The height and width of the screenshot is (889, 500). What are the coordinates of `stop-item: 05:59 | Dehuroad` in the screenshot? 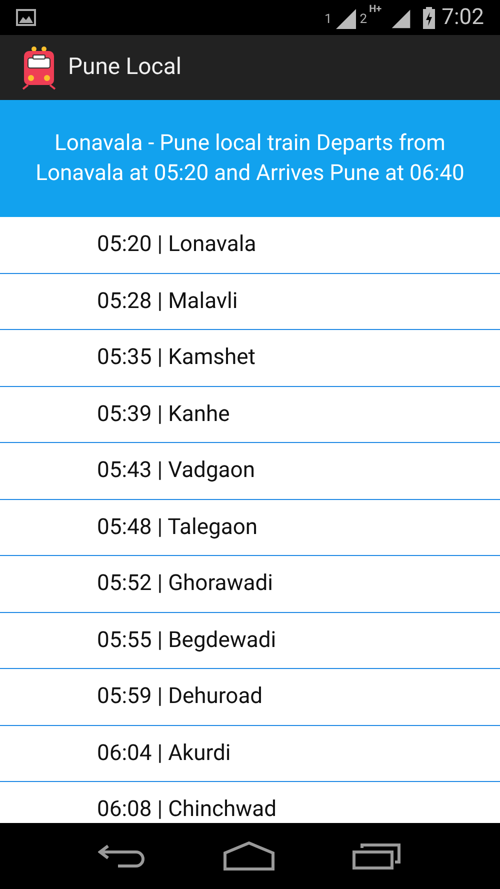 It's located at (180, 697).